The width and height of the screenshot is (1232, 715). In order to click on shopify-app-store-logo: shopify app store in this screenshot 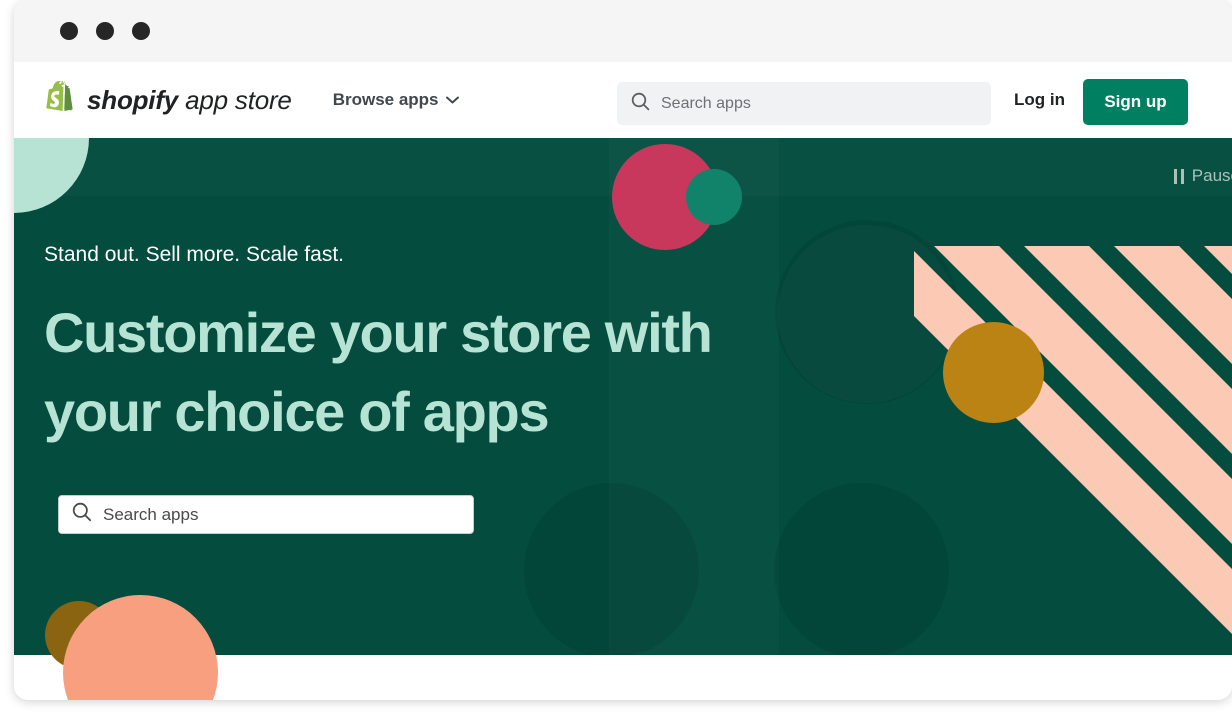, I will do `click(168, 100)`.